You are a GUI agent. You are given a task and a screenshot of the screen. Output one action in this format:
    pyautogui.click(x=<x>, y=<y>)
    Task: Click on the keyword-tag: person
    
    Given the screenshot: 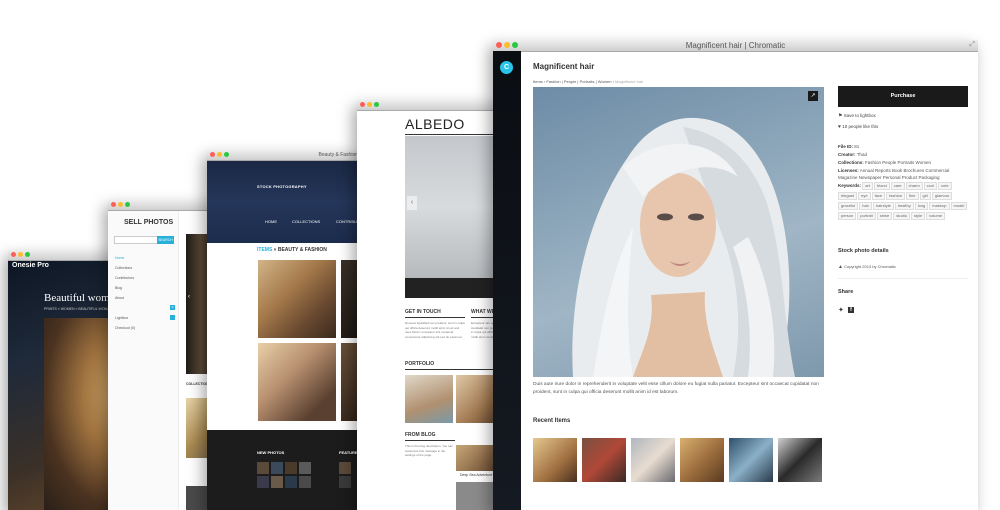 What is the action you would take?
    pyautogui.click(x=847, y=216)
    